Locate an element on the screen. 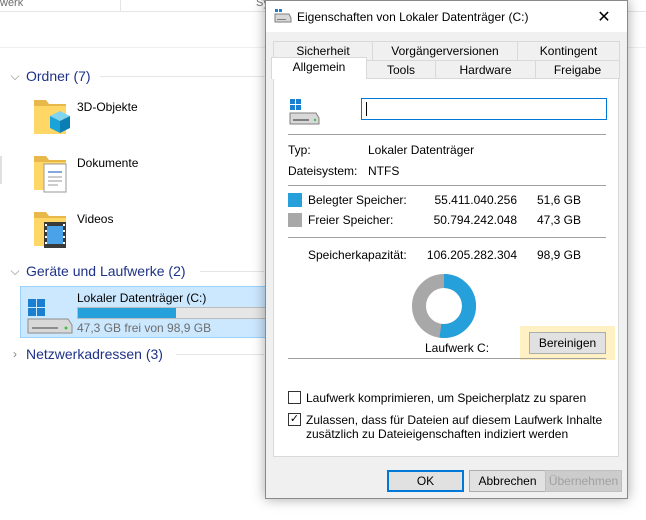 Image resolution: width=646 pixels, height=520 pixels. apply-button: Übernehmen is located at coordinates (583, 481).